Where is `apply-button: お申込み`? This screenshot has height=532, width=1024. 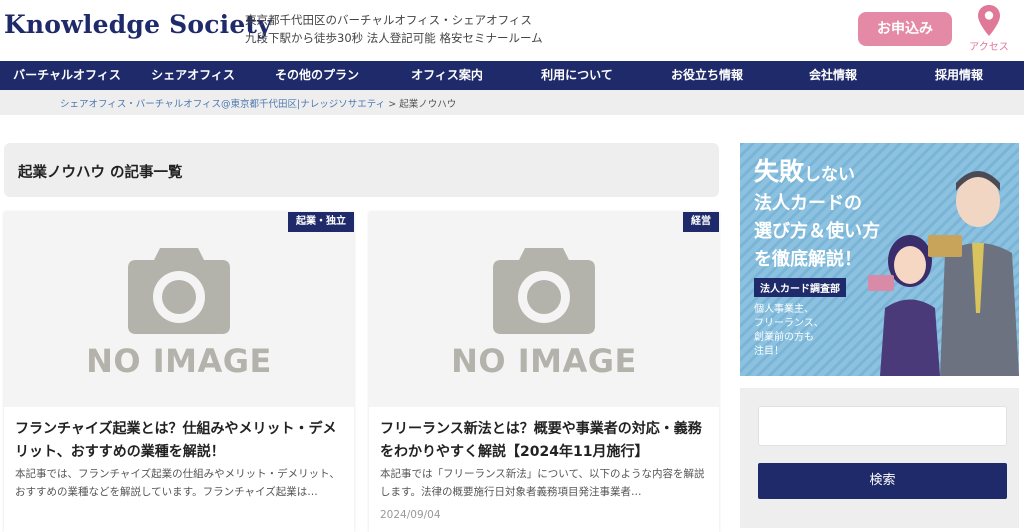 apply-button: お申込み is located at coordinates (905, 29).